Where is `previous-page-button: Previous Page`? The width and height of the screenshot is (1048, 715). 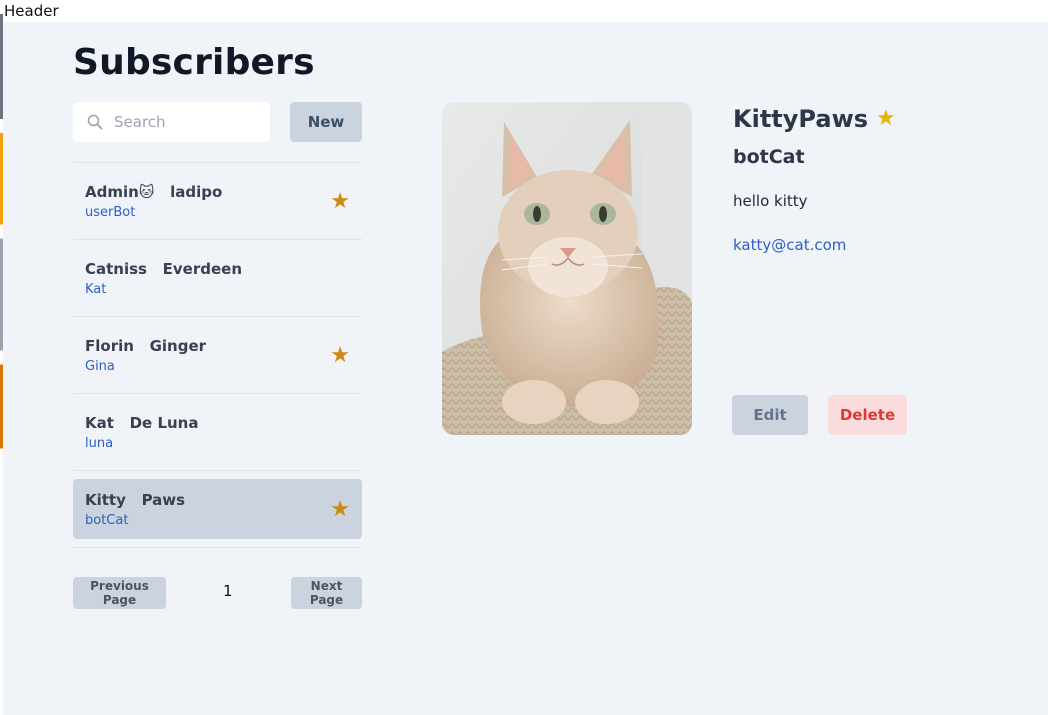
previous-page-button: Previous Page is located at coordinates (119, 593).